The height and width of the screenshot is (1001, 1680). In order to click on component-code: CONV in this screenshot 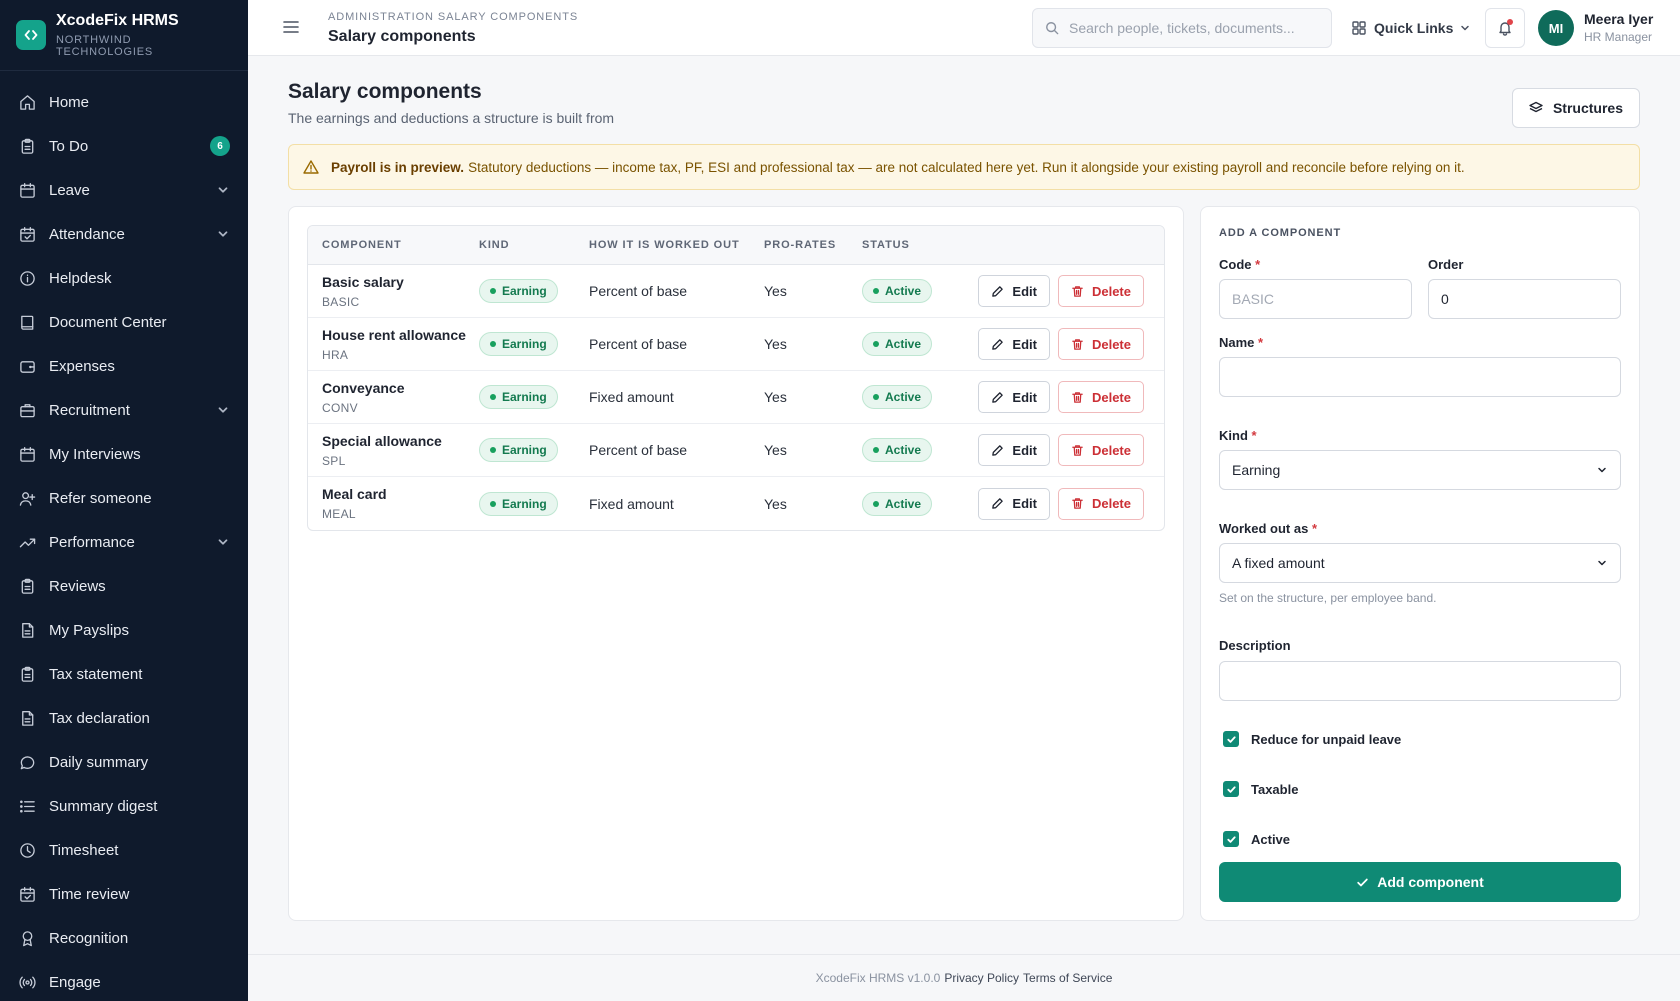, I will do `click(340, 407)`.